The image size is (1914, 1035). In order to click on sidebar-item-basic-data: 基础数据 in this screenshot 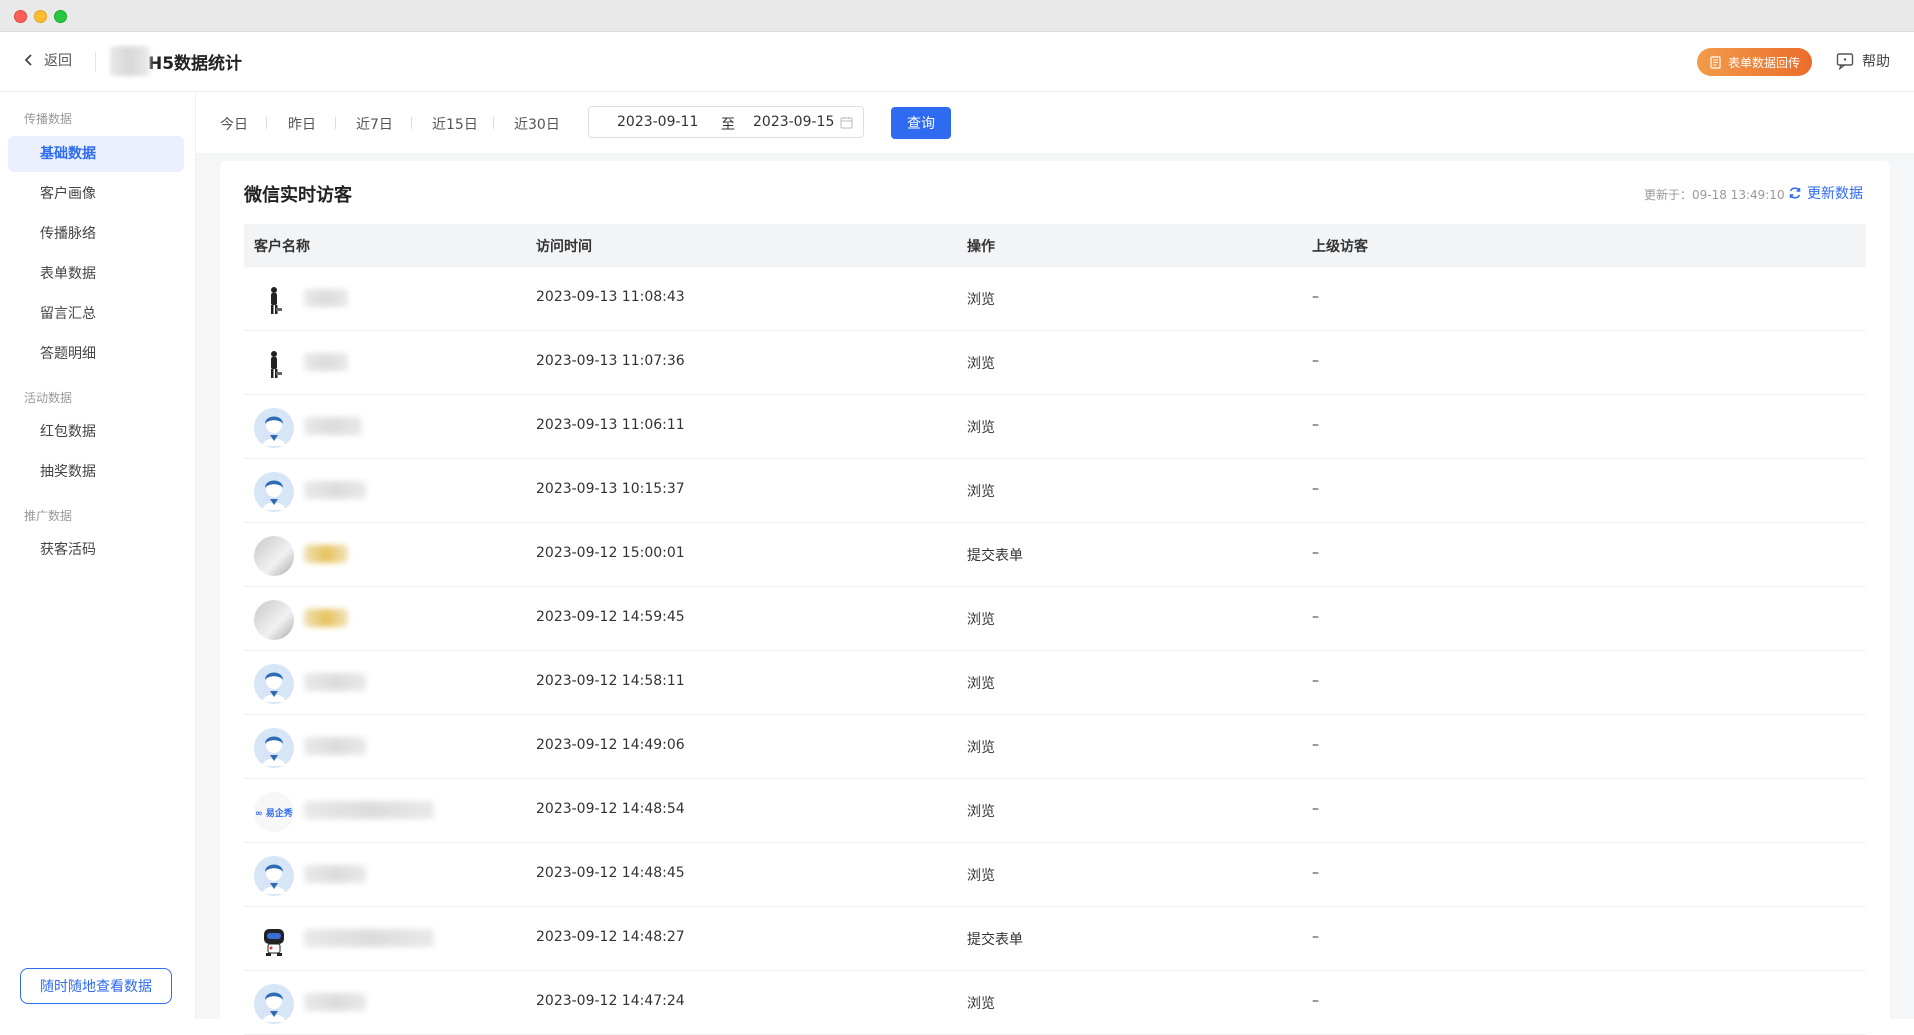, I will do `click(96, 154)`.